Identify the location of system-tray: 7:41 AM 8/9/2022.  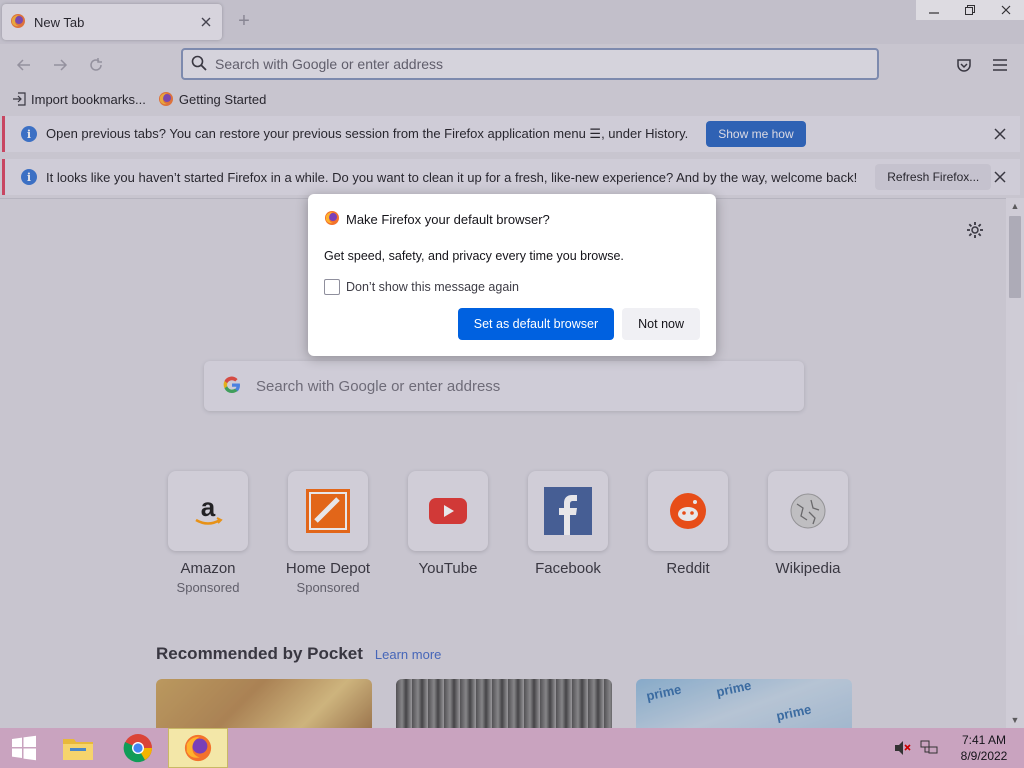
(958, 748).